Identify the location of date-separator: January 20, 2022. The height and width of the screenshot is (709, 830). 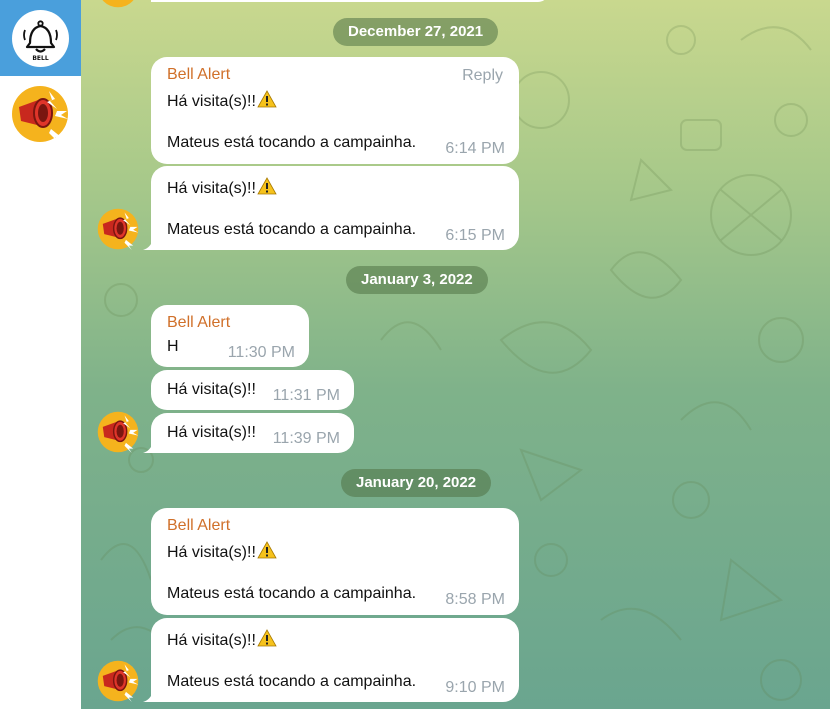
(416, 483).